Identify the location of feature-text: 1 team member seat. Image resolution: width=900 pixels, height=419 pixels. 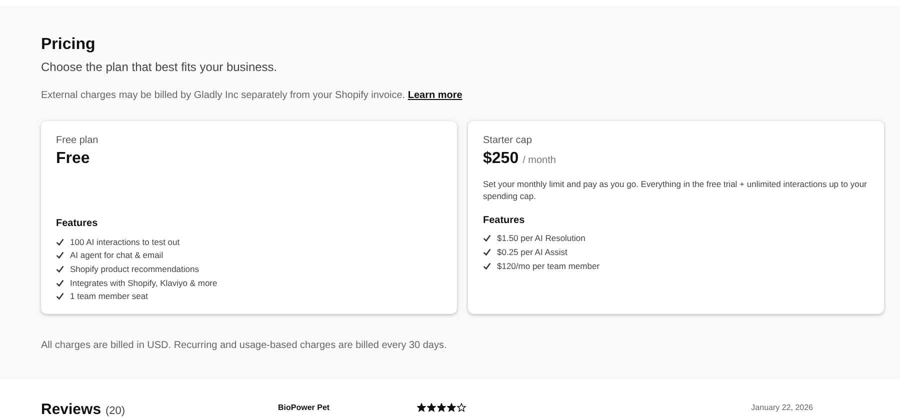
(109, 296).